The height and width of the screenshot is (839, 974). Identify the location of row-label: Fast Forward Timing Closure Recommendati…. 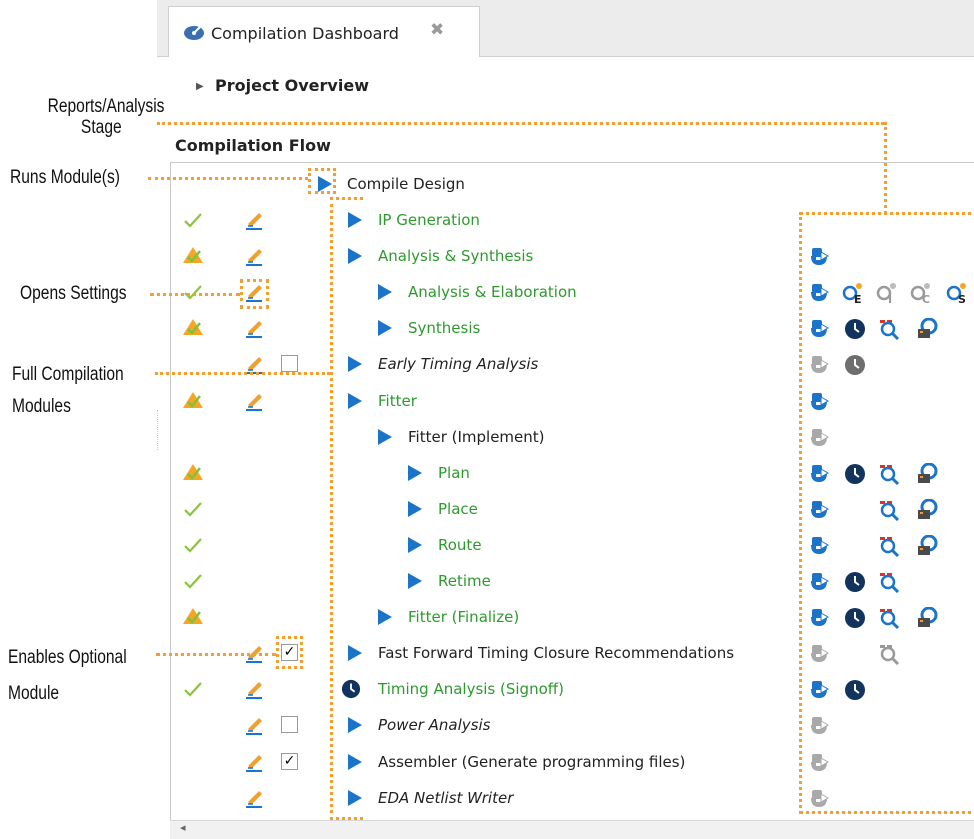
(556, 653).